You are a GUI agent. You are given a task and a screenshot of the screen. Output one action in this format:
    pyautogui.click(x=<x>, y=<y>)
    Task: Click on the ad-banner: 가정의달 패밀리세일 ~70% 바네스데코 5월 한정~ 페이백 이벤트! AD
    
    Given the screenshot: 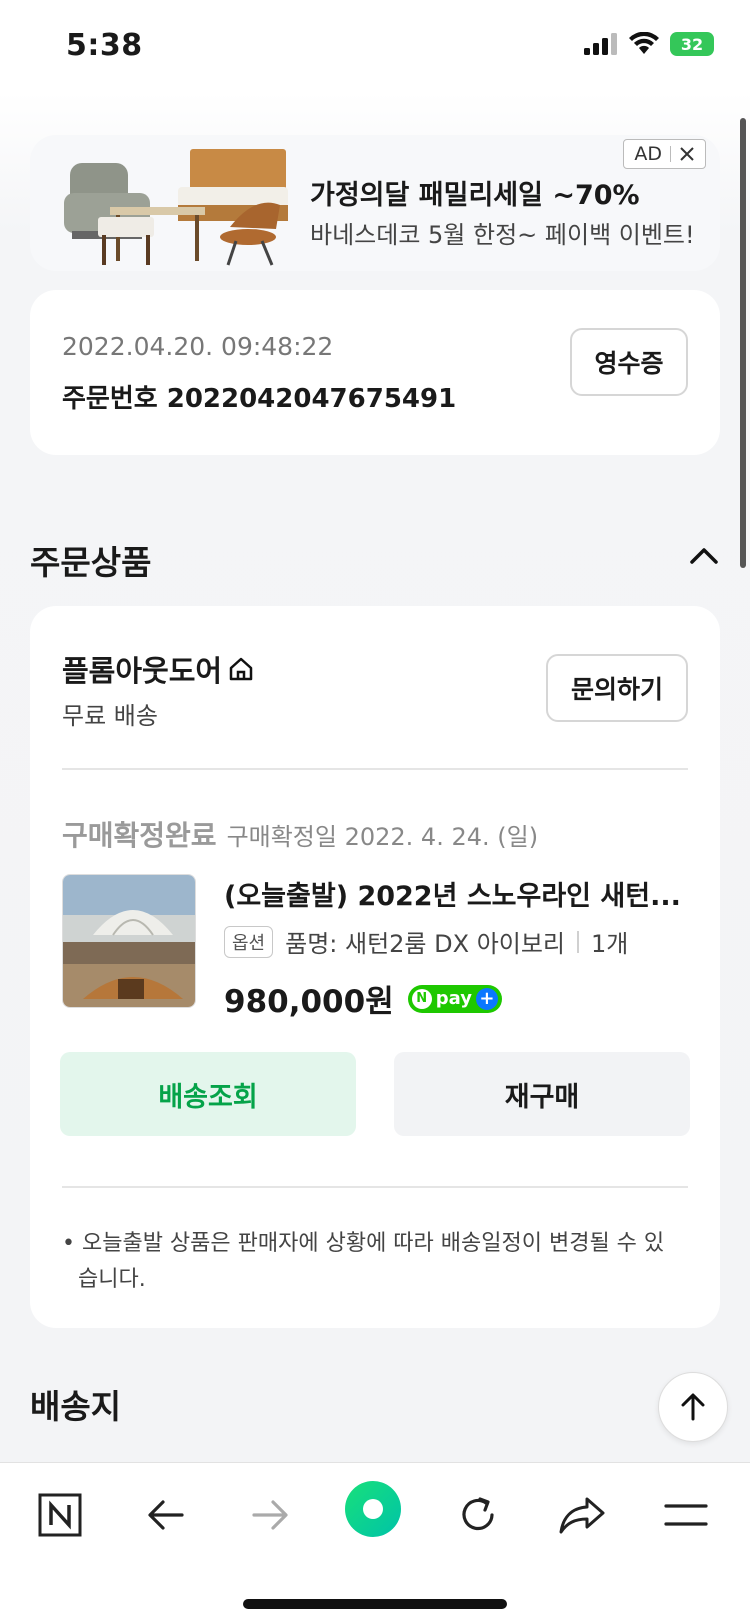 What is the action you would take?
    pyautogui.click(x=375, y=203)
    